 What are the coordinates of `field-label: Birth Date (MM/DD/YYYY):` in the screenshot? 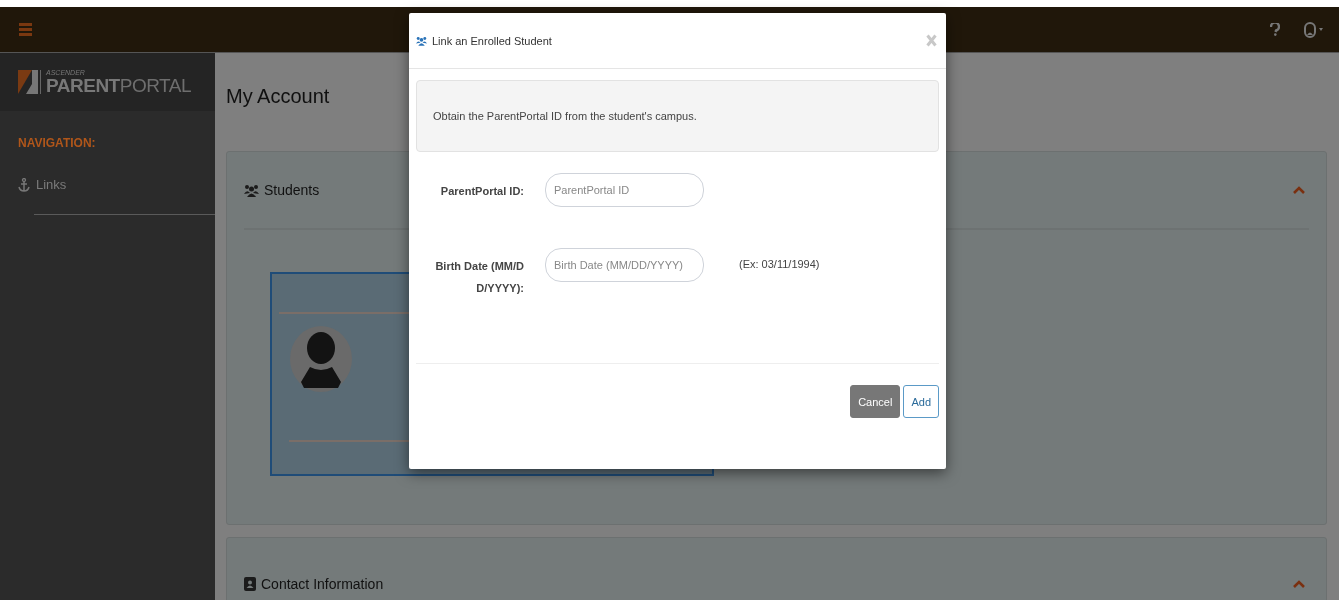 It's located at (479, 277).